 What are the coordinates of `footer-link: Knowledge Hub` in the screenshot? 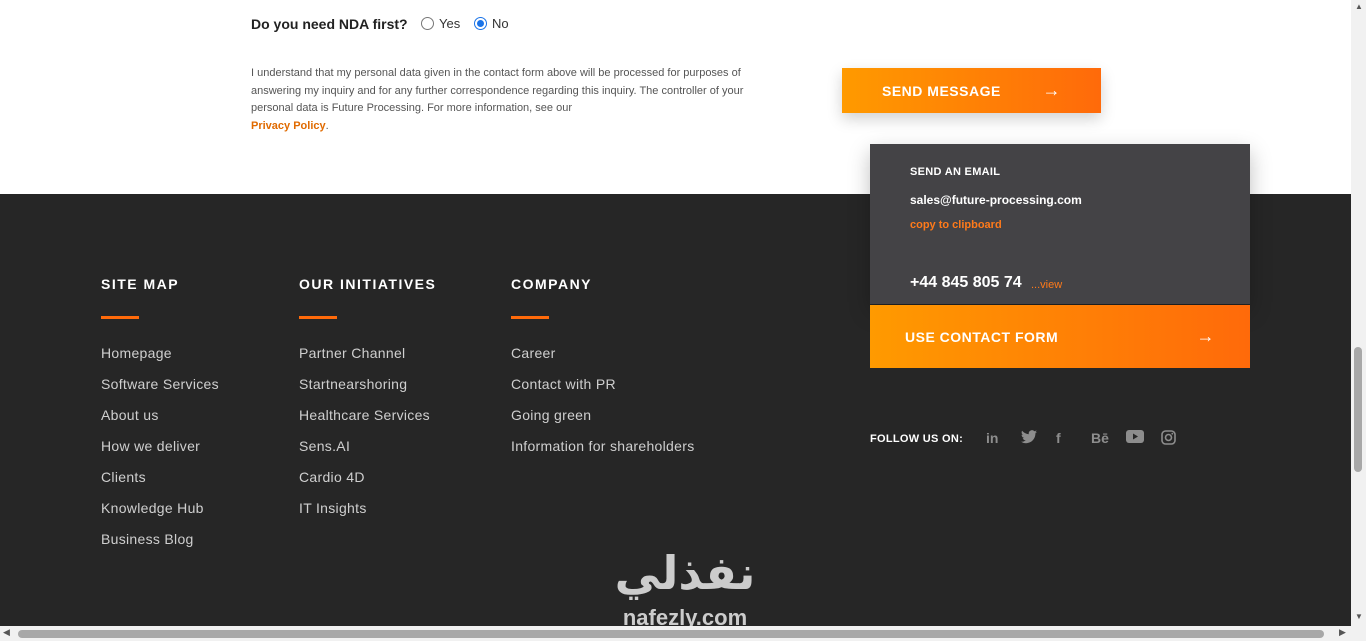 It's located at (160, 514).